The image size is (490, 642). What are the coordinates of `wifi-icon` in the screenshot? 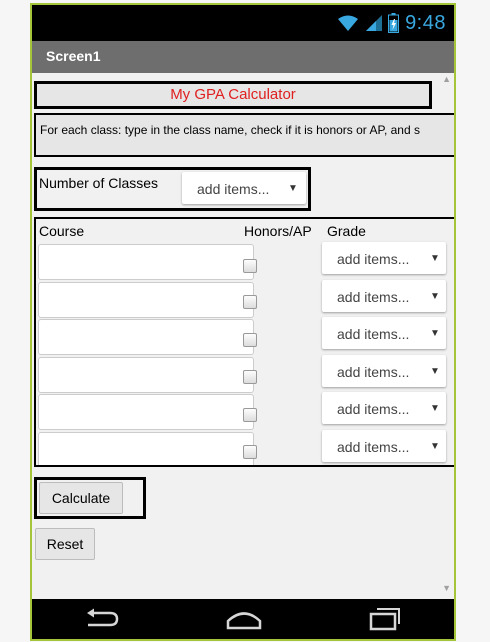 It's located at (348, 23).